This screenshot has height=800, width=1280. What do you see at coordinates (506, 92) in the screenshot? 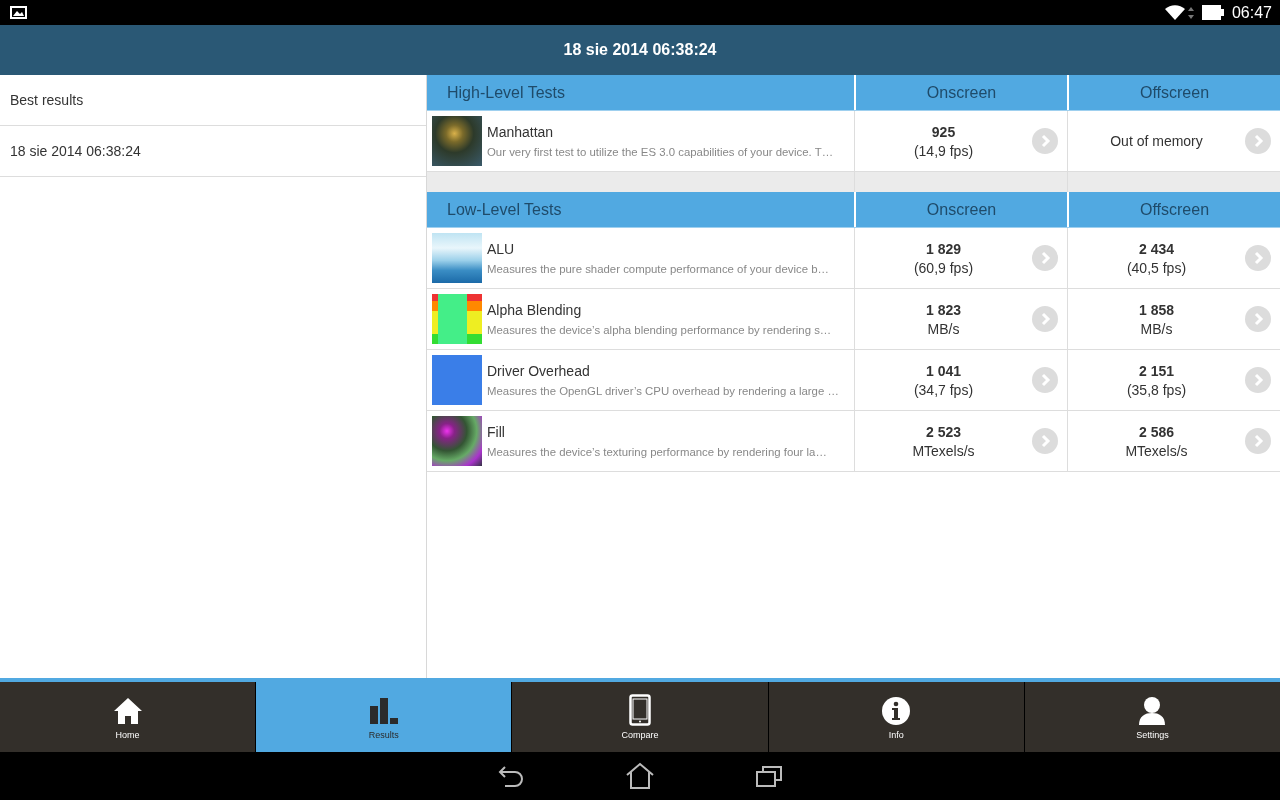
I see `section-title: High-Level Tests` at bounding box center [506, 92].